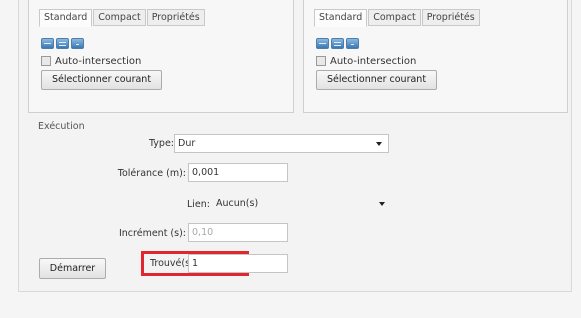  I want to click on left-auto-intersection-checkbox, so click(46, 61).